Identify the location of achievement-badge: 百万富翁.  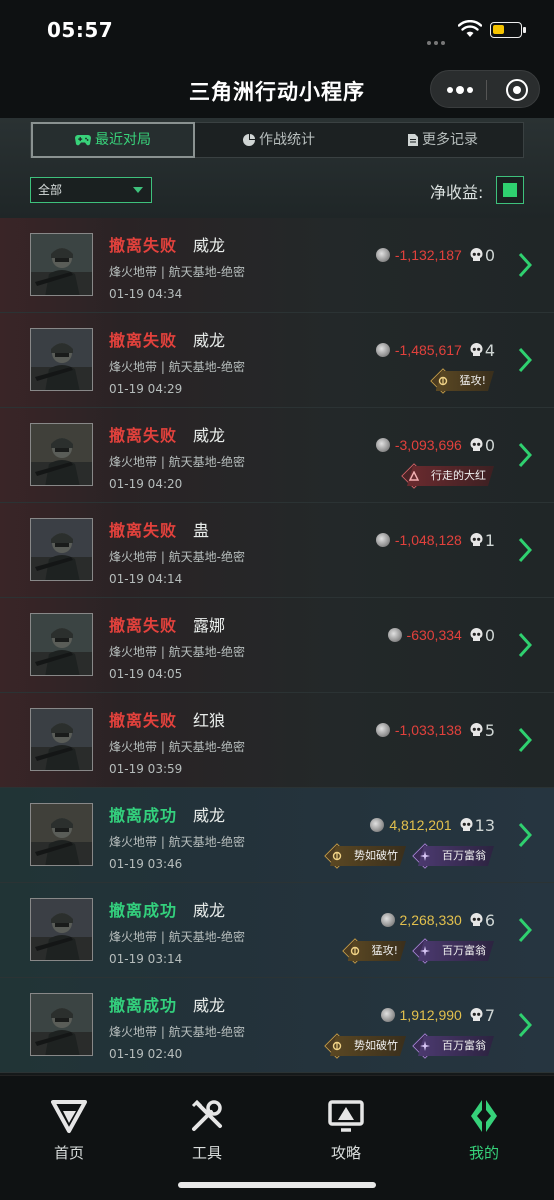
(453, 856).